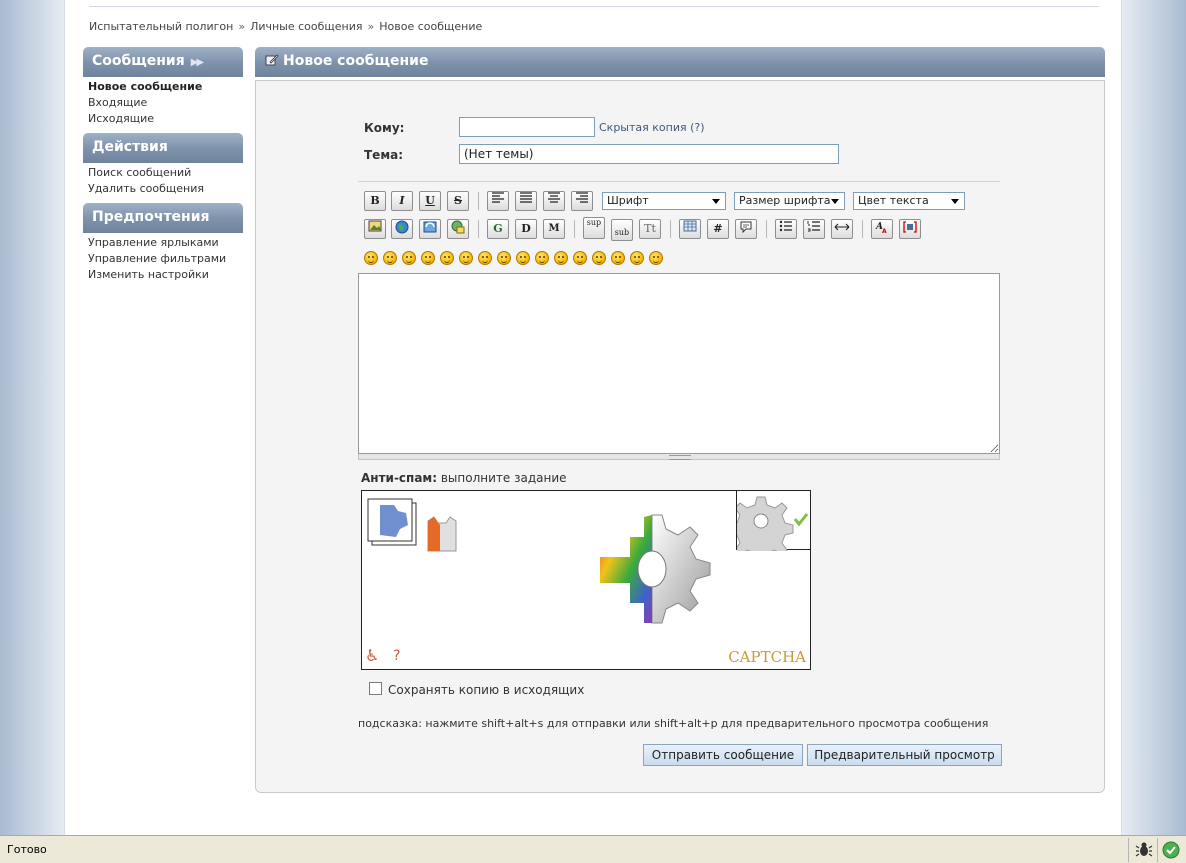  Describe the element at coordinates (430, 229) in the screenshot. I see `email-link-icon` at that location.